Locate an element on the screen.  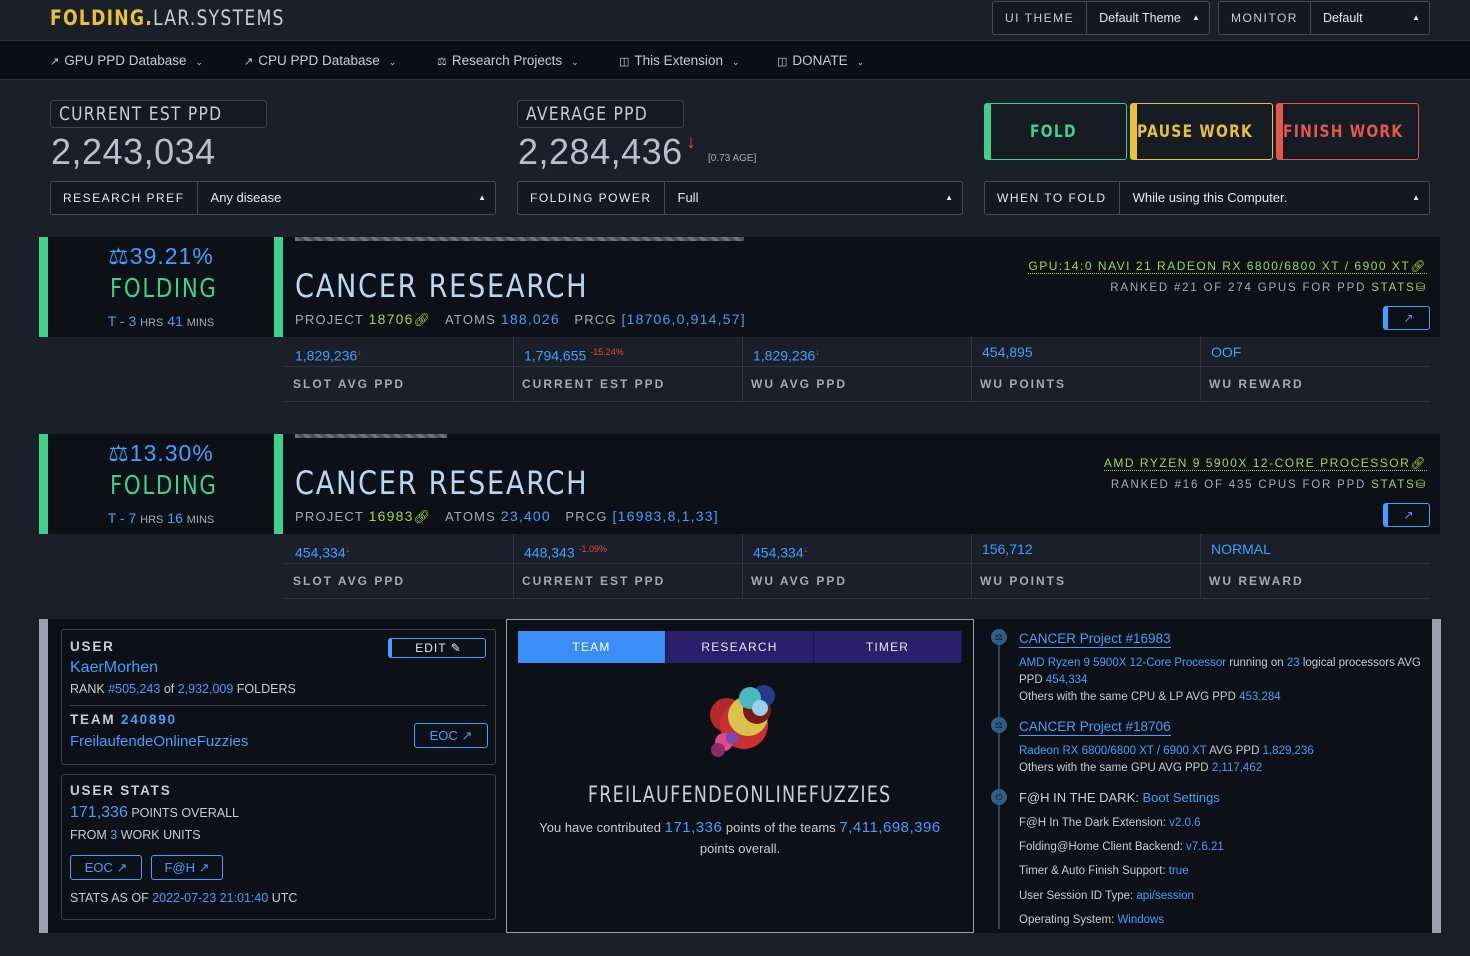
monitor-label: MONITOR is located at coordinates (1265, 18).